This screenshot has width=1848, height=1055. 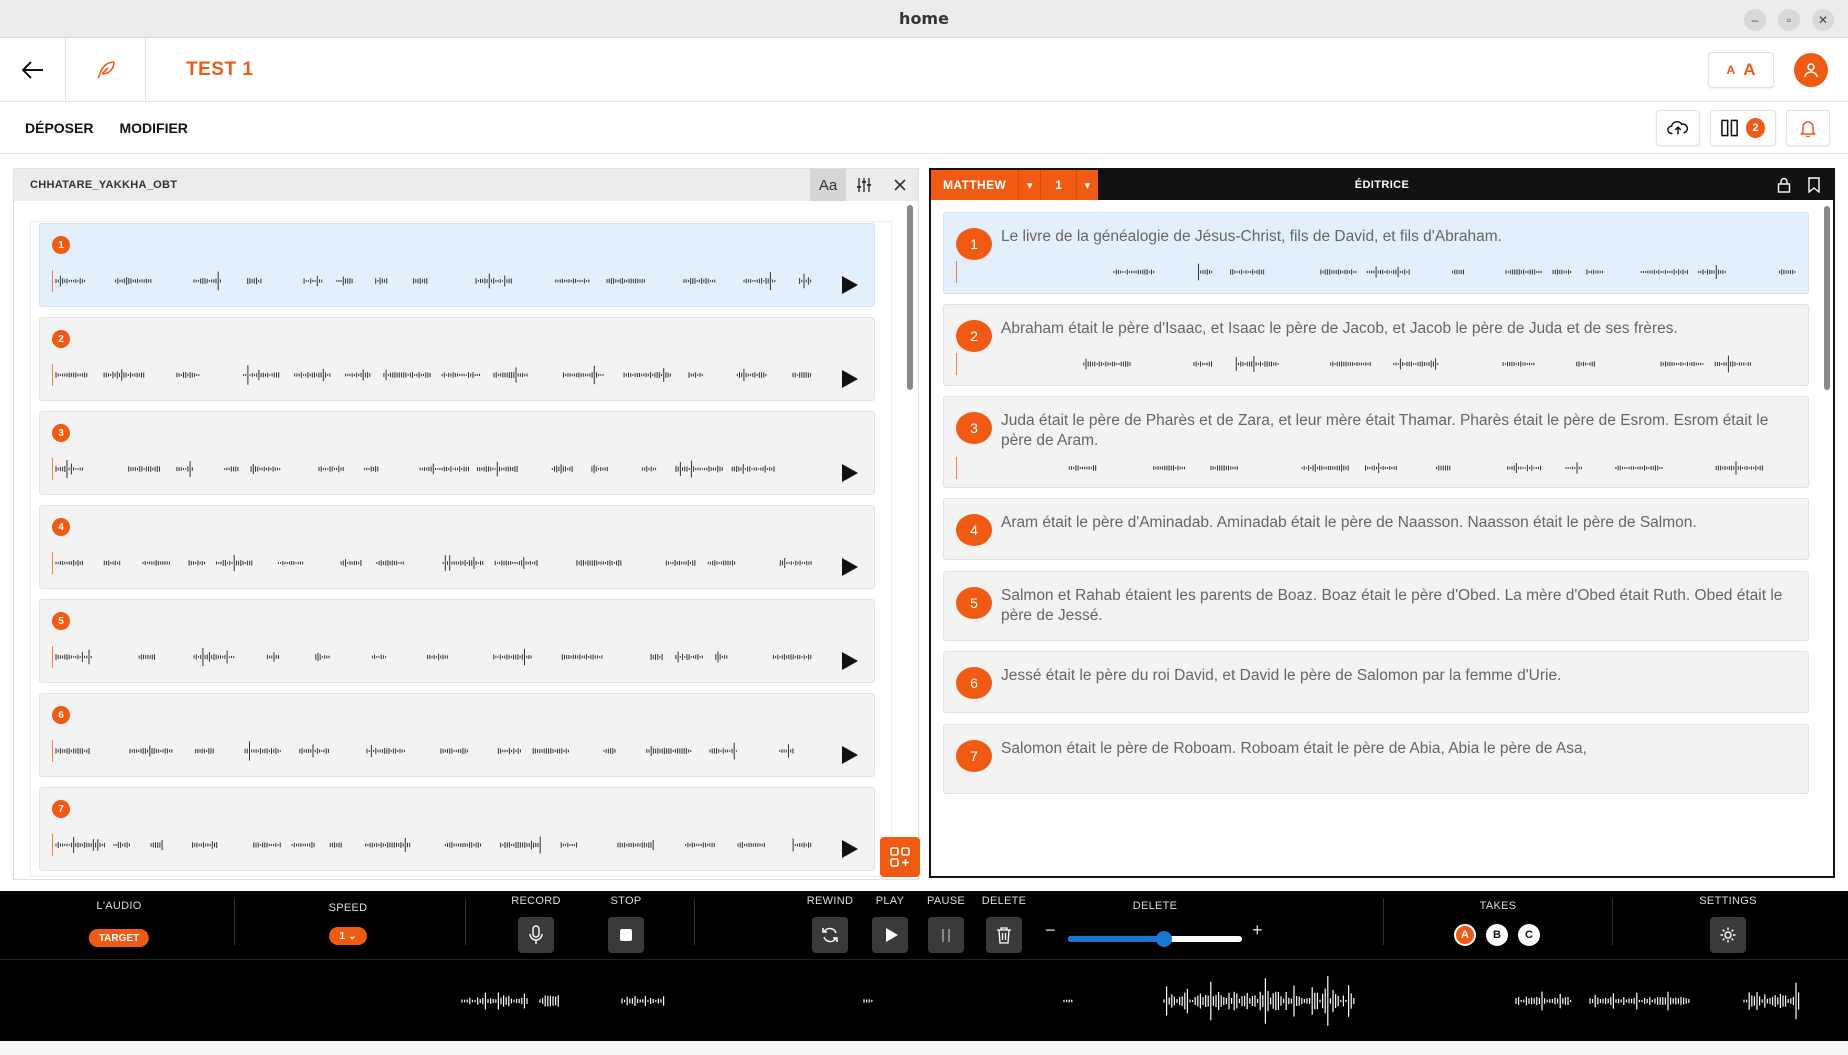 What do you see at coordinates (457, 453) in the screenshot?
I see `source-verse-card: 3` at bounding box center [457, 453].